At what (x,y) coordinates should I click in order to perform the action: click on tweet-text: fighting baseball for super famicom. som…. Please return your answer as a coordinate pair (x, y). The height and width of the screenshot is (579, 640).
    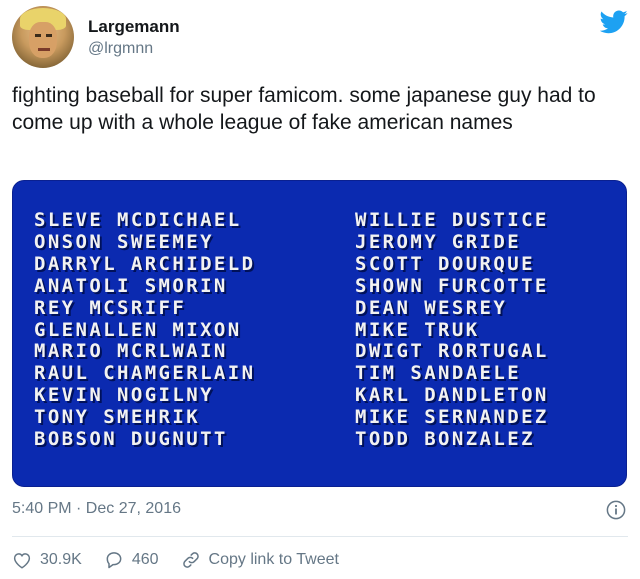
    Looking at the image, I should click on (304, 109).